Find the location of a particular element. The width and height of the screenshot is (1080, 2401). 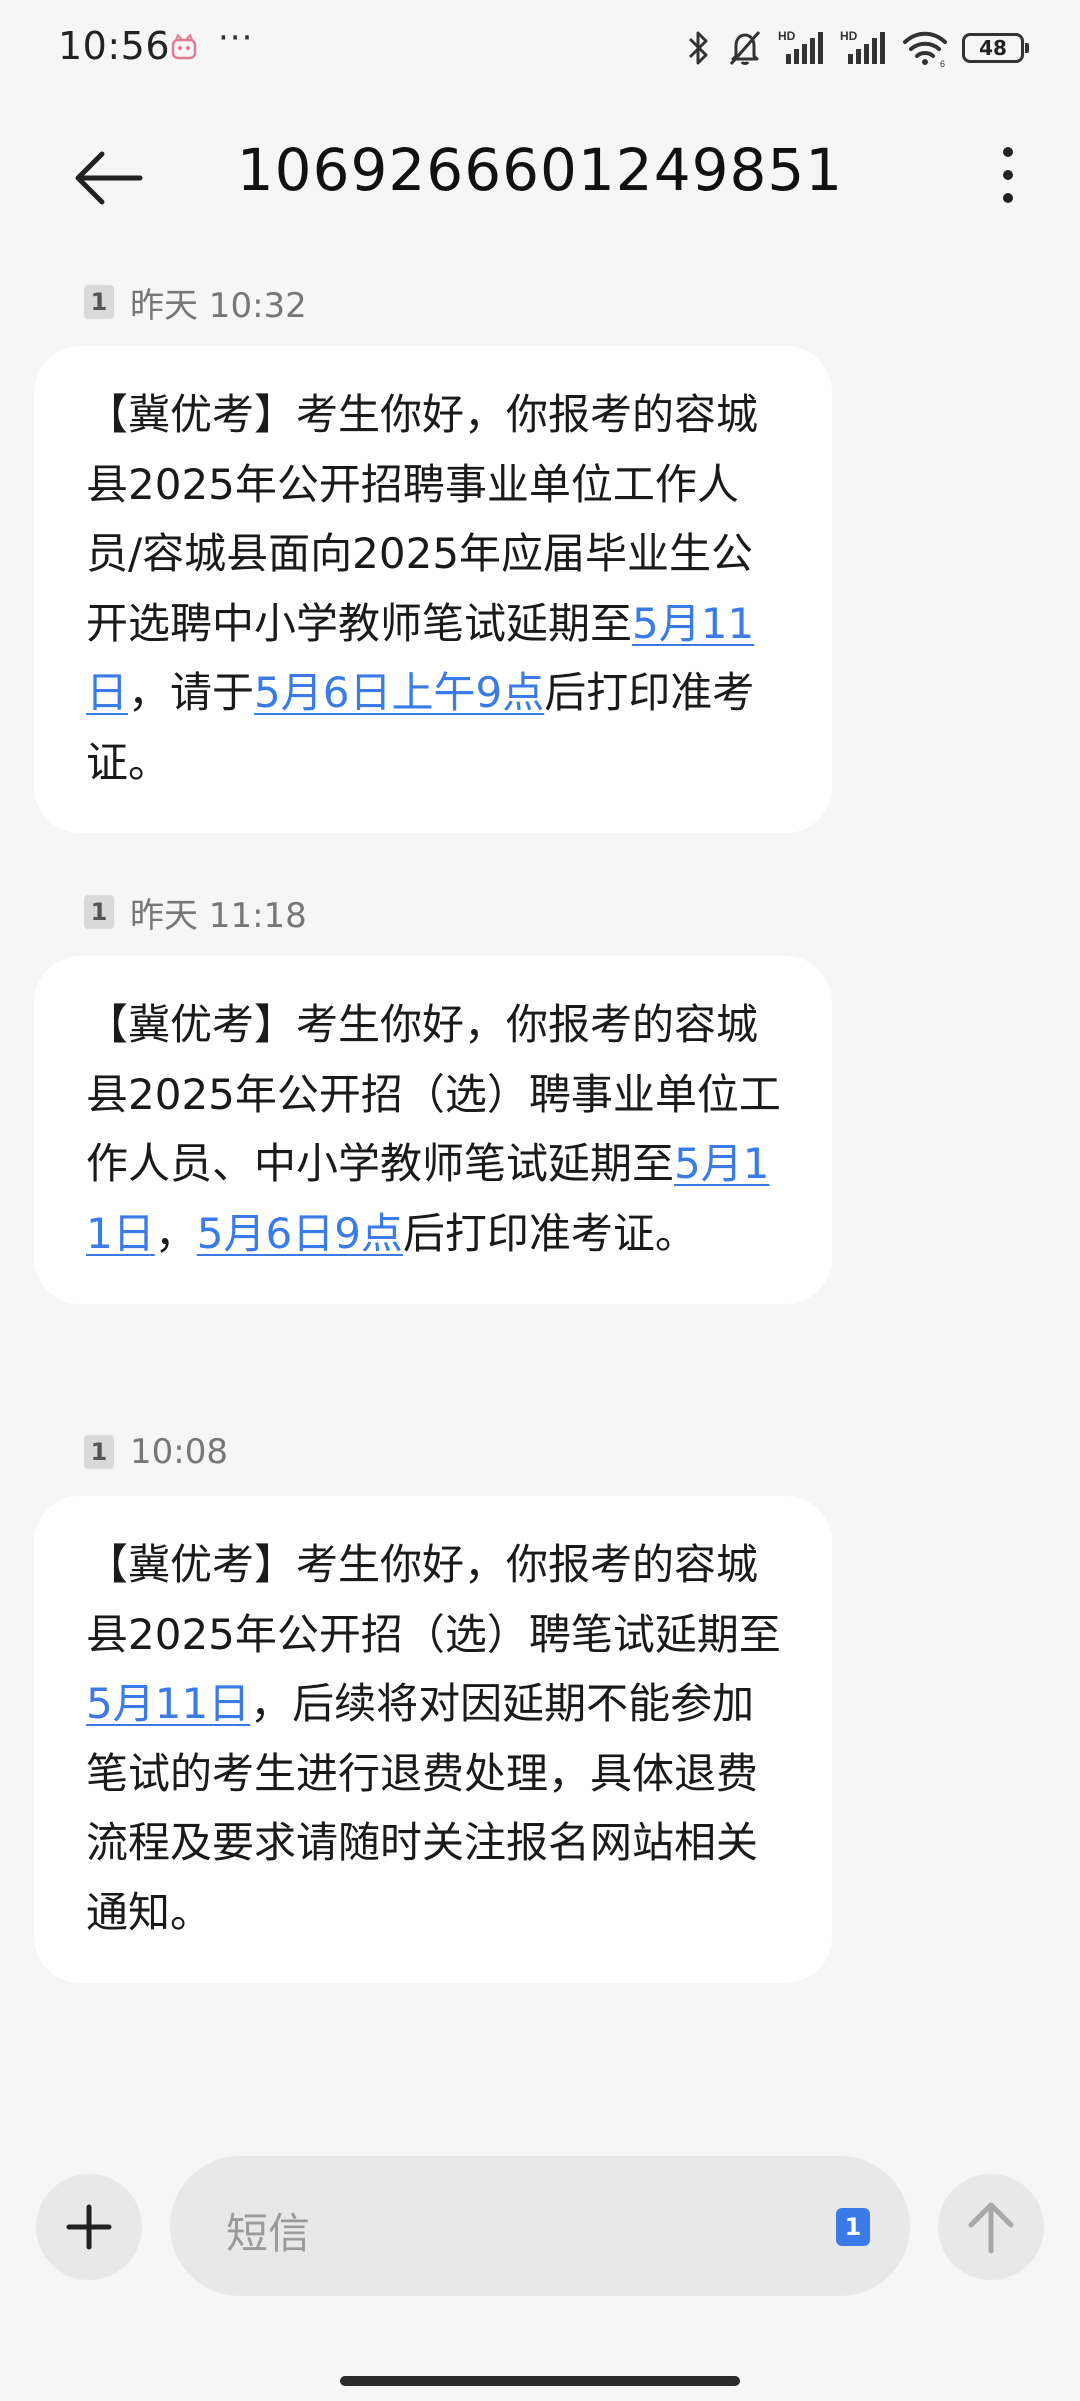

mute-icon is located at coordinates (745, 48).